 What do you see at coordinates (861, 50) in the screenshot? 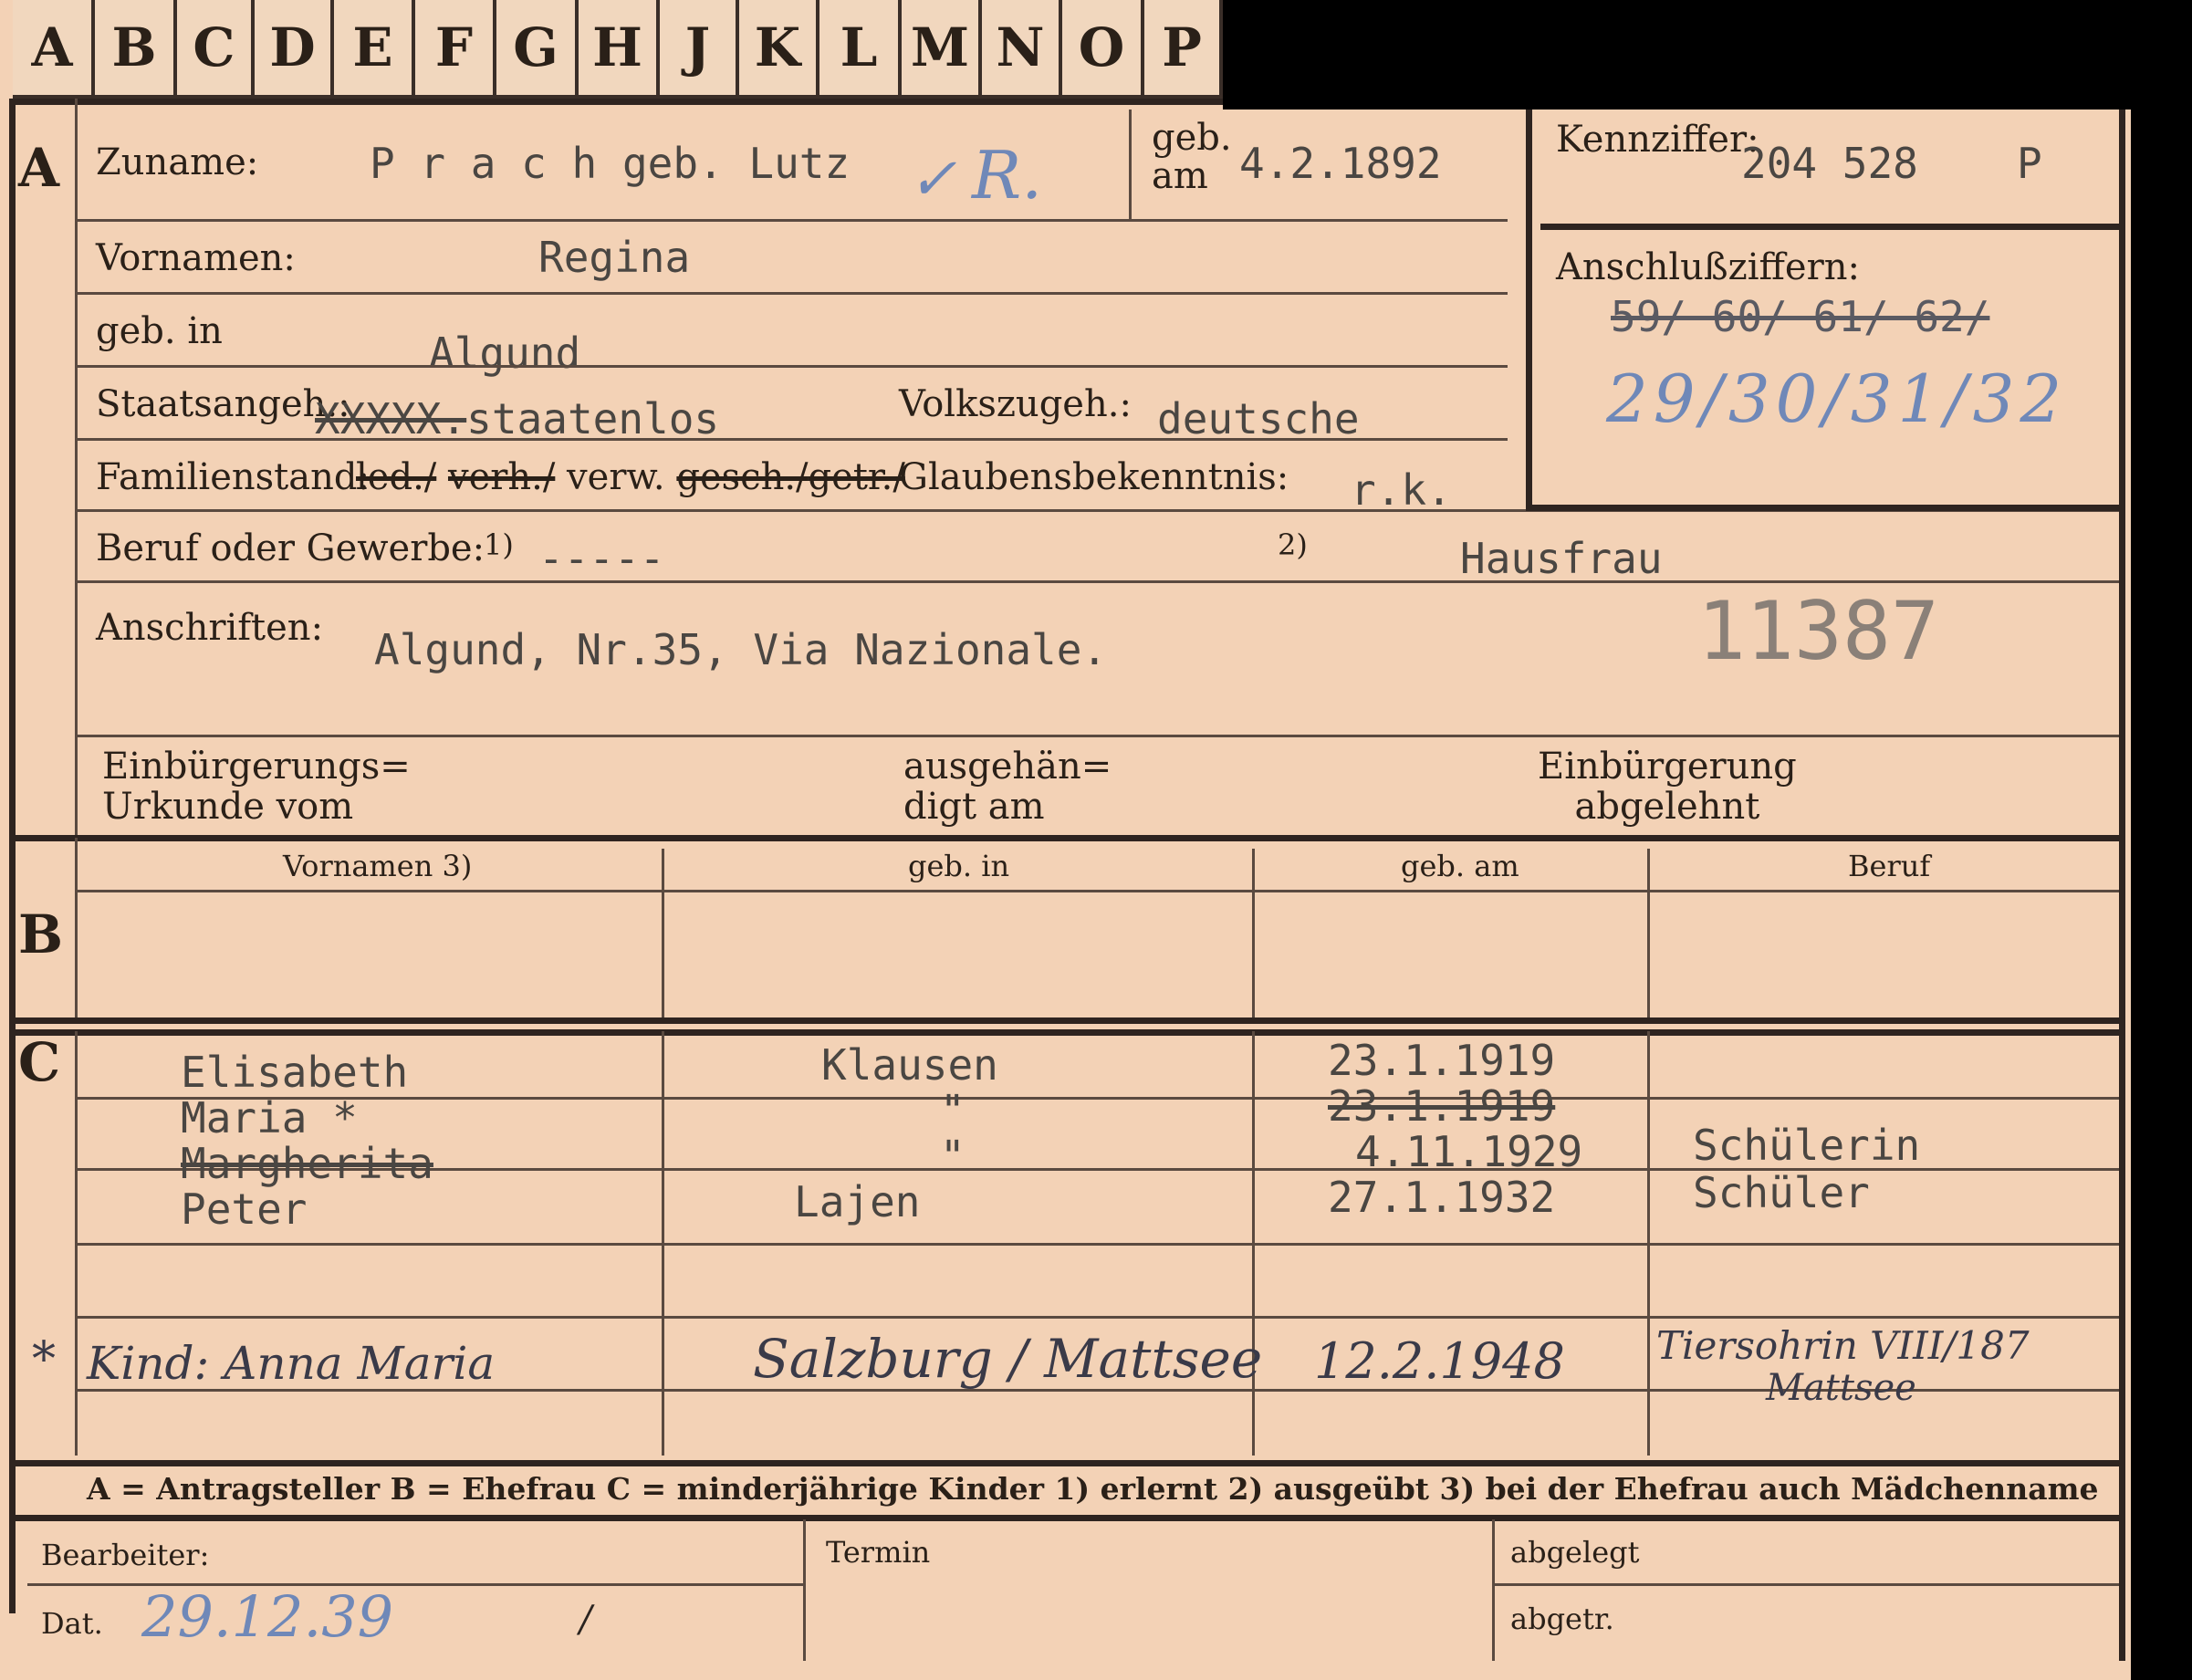
I see `index-tab-l: L` at bounding box center [861, 50].